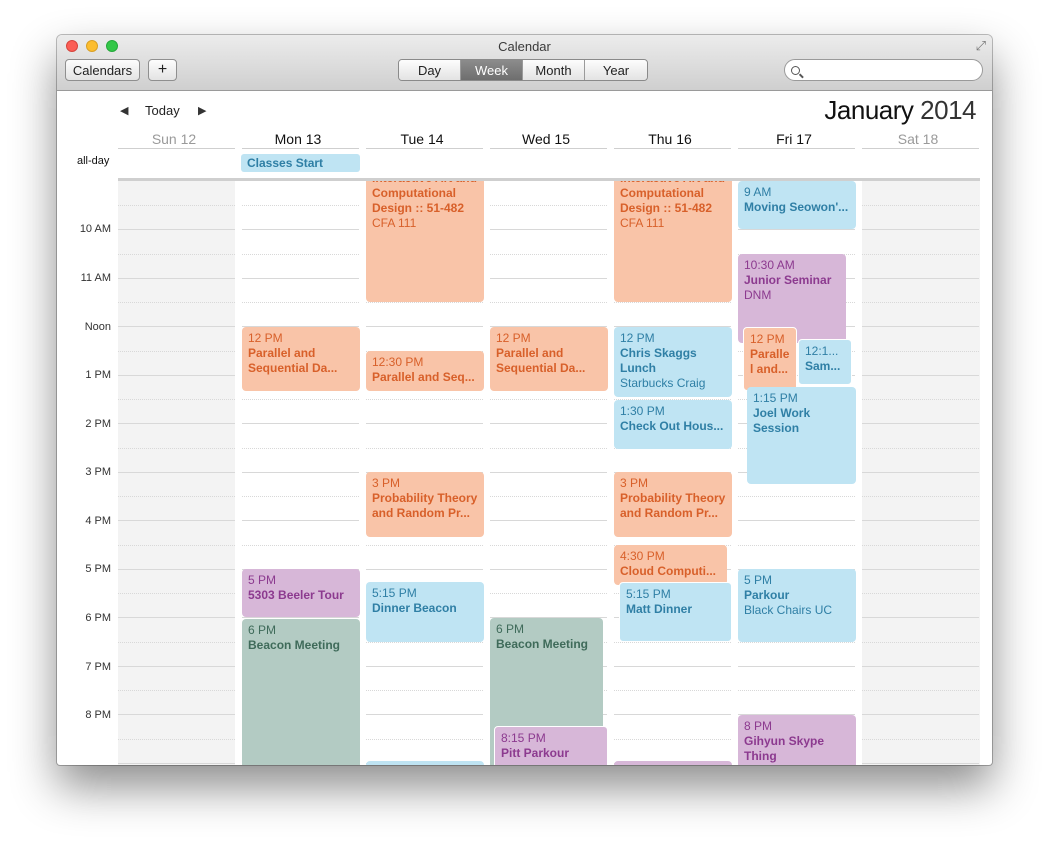 The height and width of the screenshot is (844, 1049). Describe the element at coordinates (658, 360) in the screenshot. I see `event-title: Chris Skaggs Lunch` at that location.